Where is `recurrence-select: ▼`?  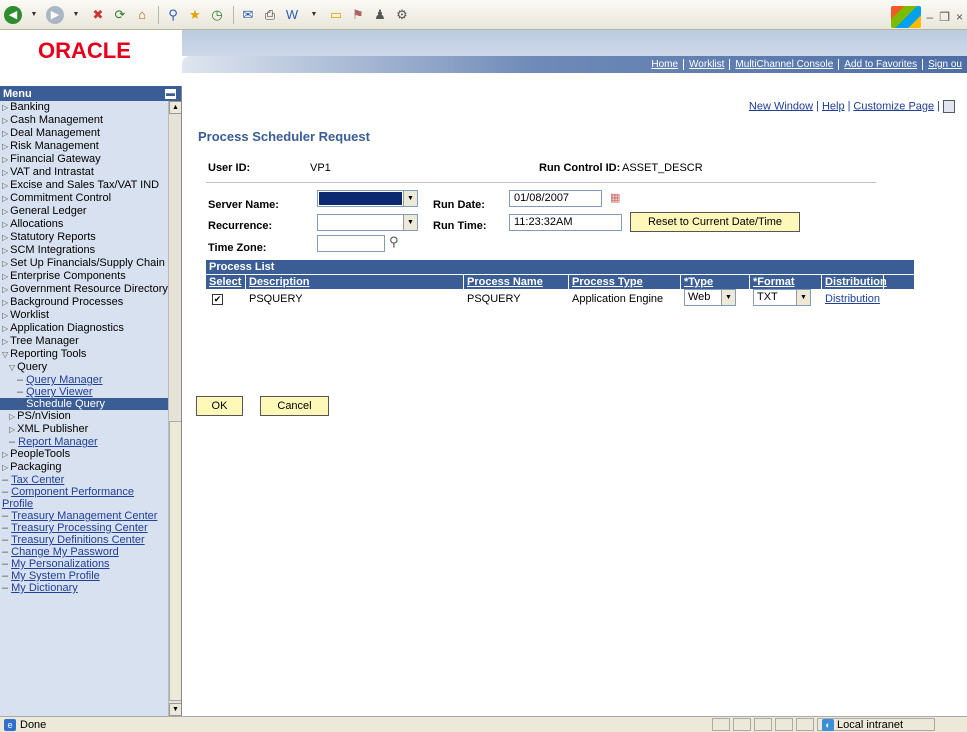 recurrence-select: ▼ is located at coordinates (367, 222).